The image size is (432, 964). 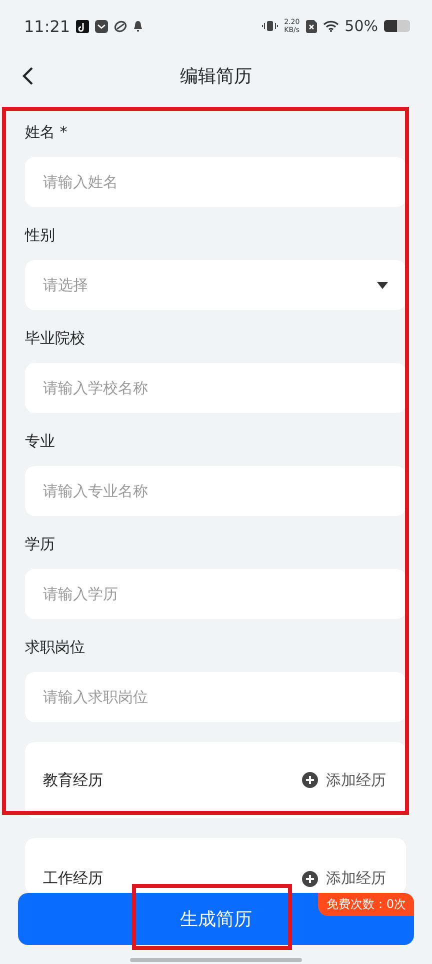 What do you see at coordinates (28, 76) in the screenshot?
I see `back-icon` at bounding box center [28, 76].